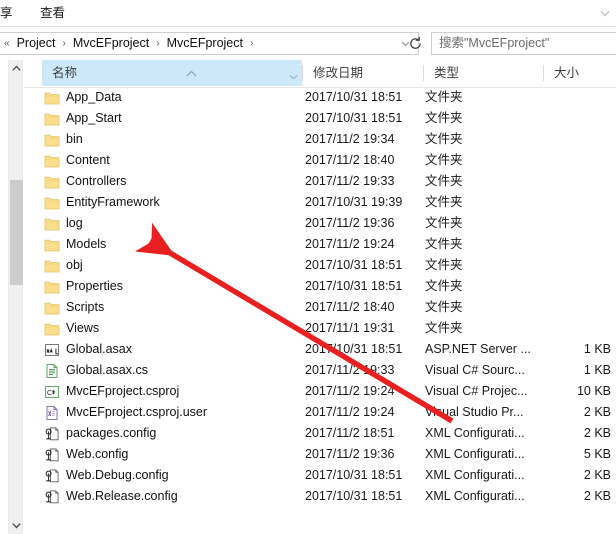  What do you see at coordinates (15, 297) in the screenshot?
I see `navigation-pane-scrollbar` at bounding box center [15, 297].